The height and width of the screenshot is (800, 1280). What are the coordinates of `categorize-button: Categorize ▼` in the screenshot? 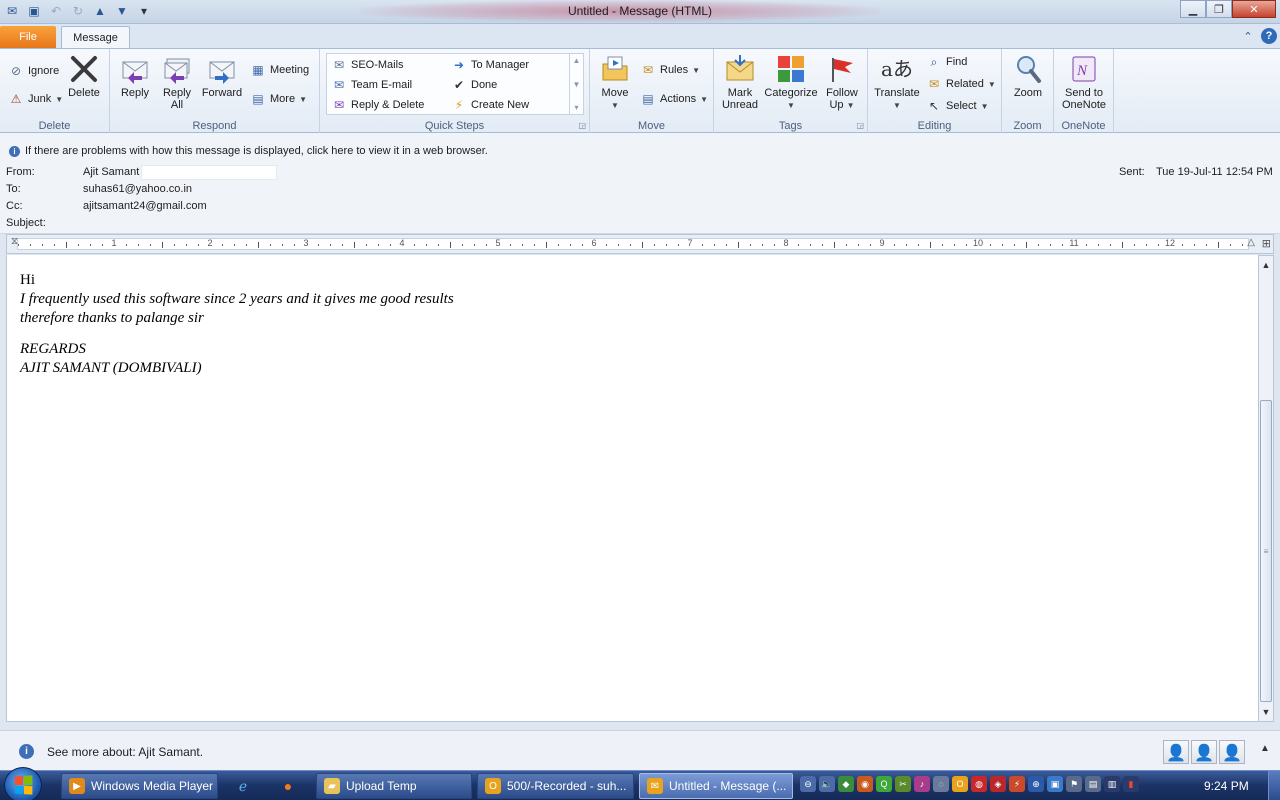 It's located at (791, 82).